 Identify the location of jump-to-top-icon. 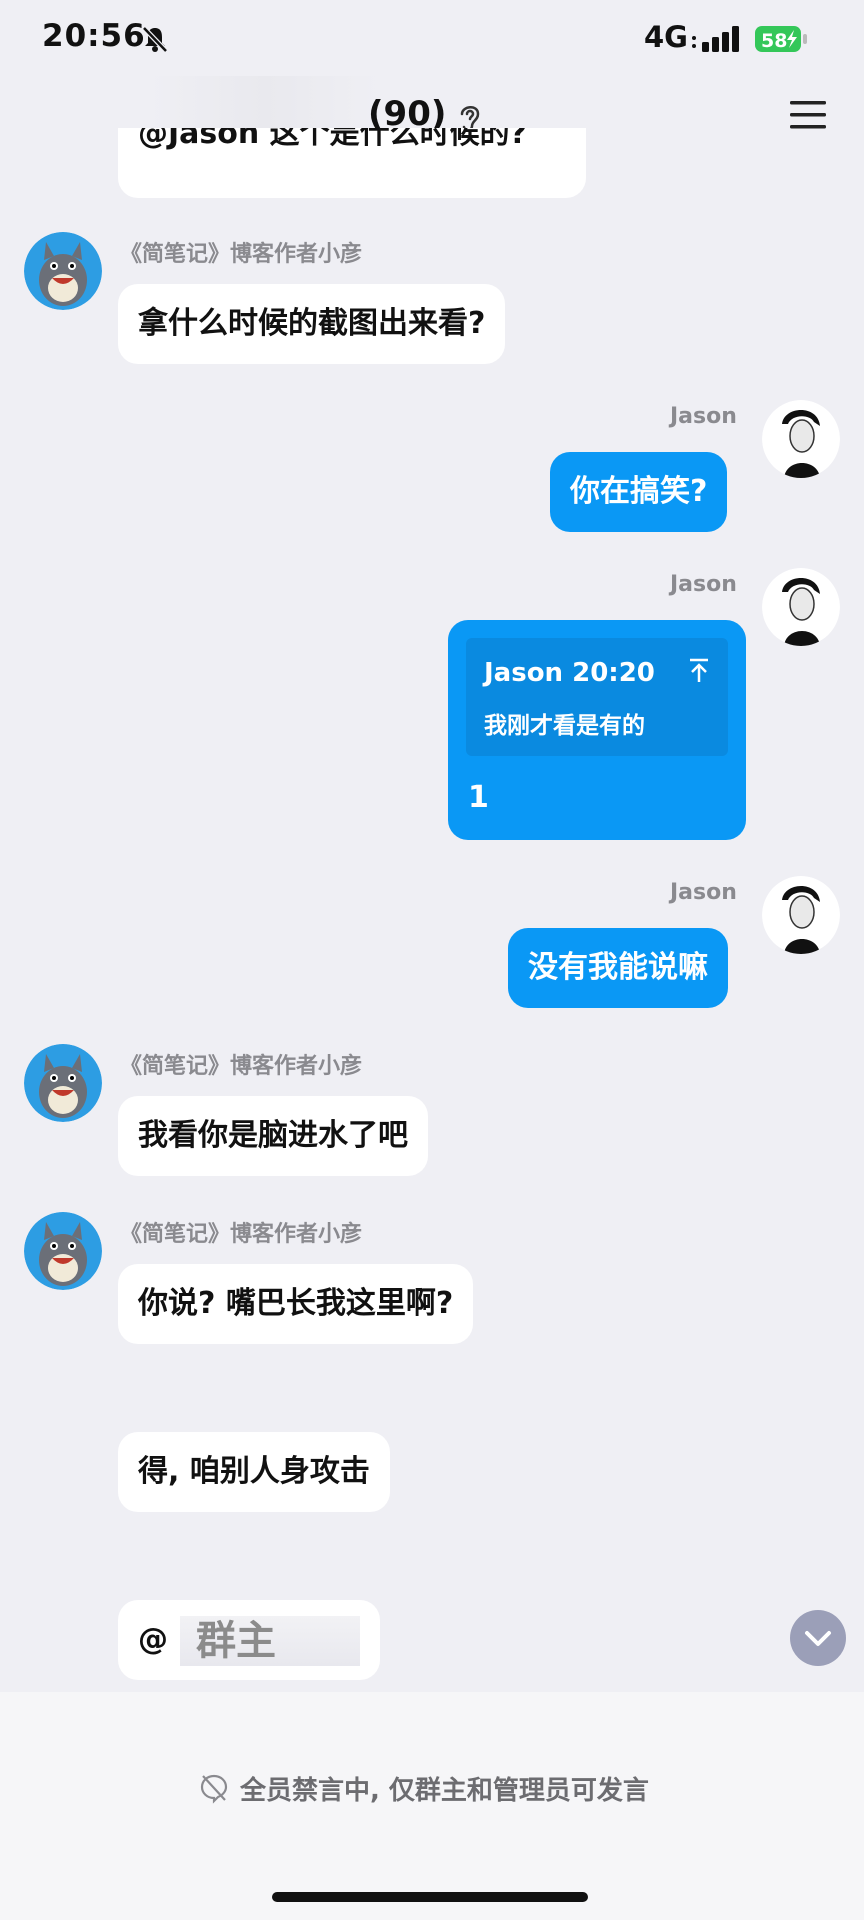
(699, 671).